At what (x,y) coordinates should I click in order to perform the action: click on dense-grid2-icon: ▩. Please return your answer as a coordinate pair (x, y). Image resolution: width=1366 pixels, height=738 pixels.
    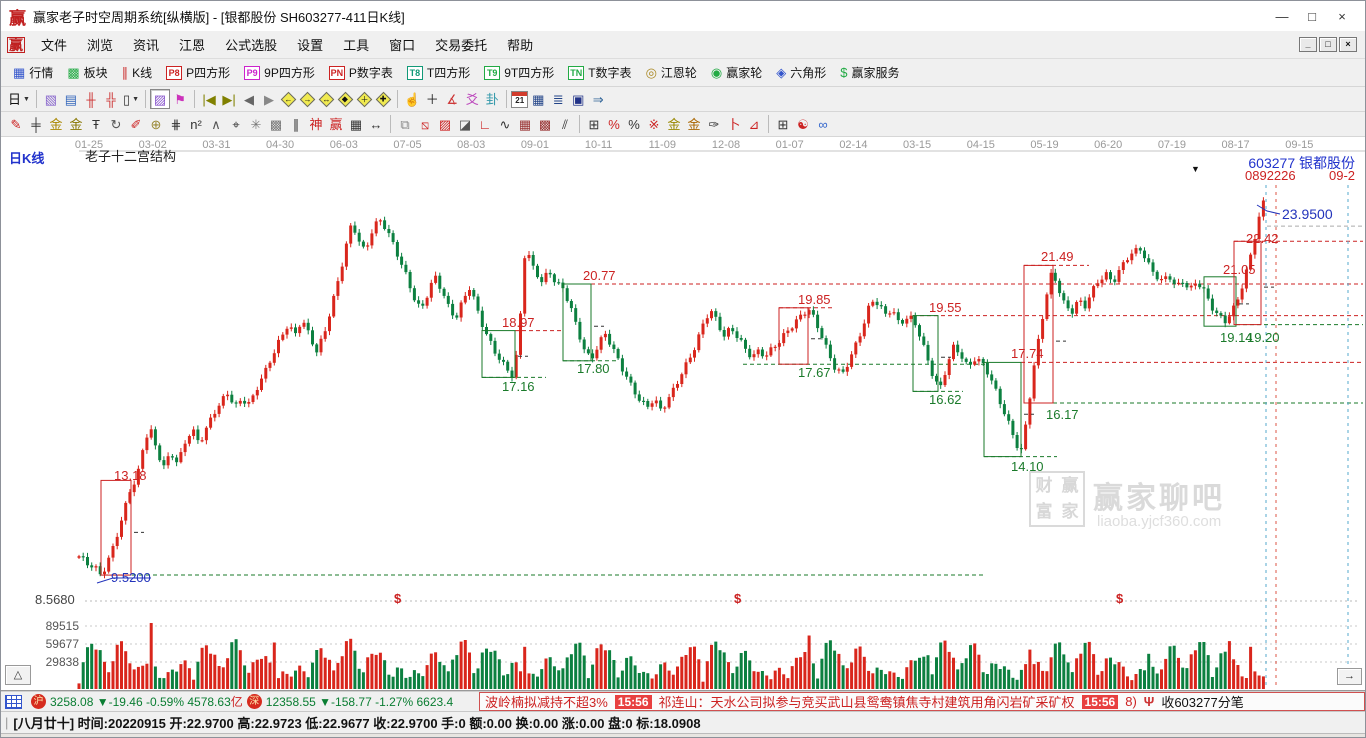
    Looking at the image, I should click on (545, 124).